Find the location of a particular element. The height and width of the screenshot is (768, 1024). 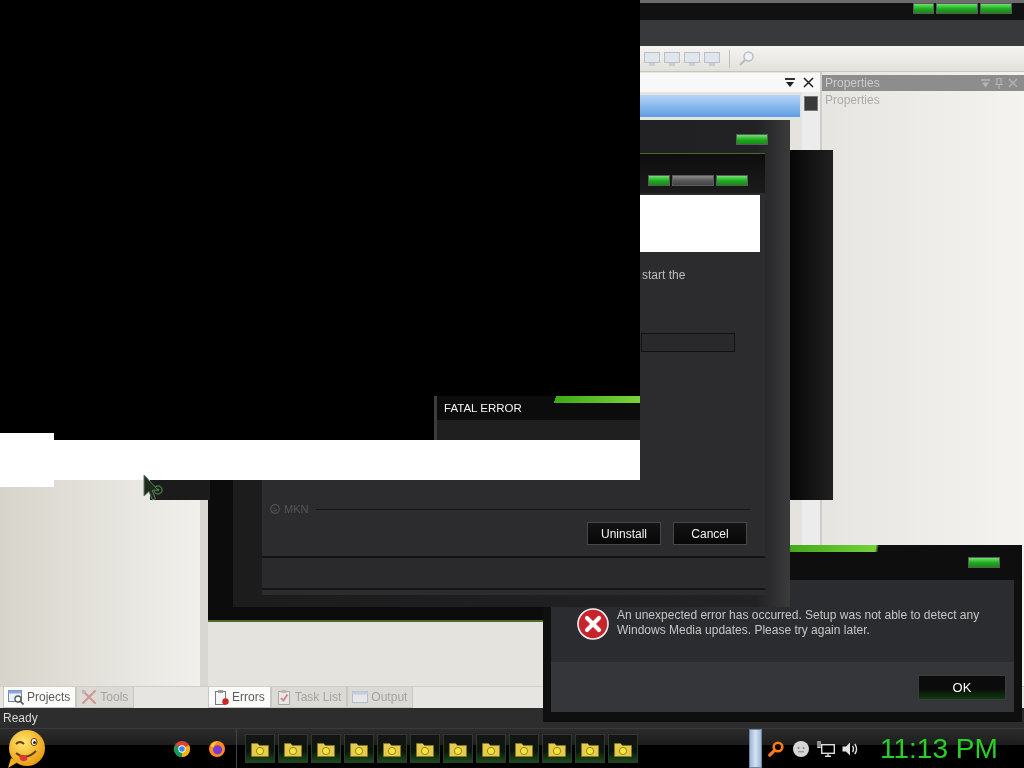

panel-title: Properties is located at coordinates (853, 83).